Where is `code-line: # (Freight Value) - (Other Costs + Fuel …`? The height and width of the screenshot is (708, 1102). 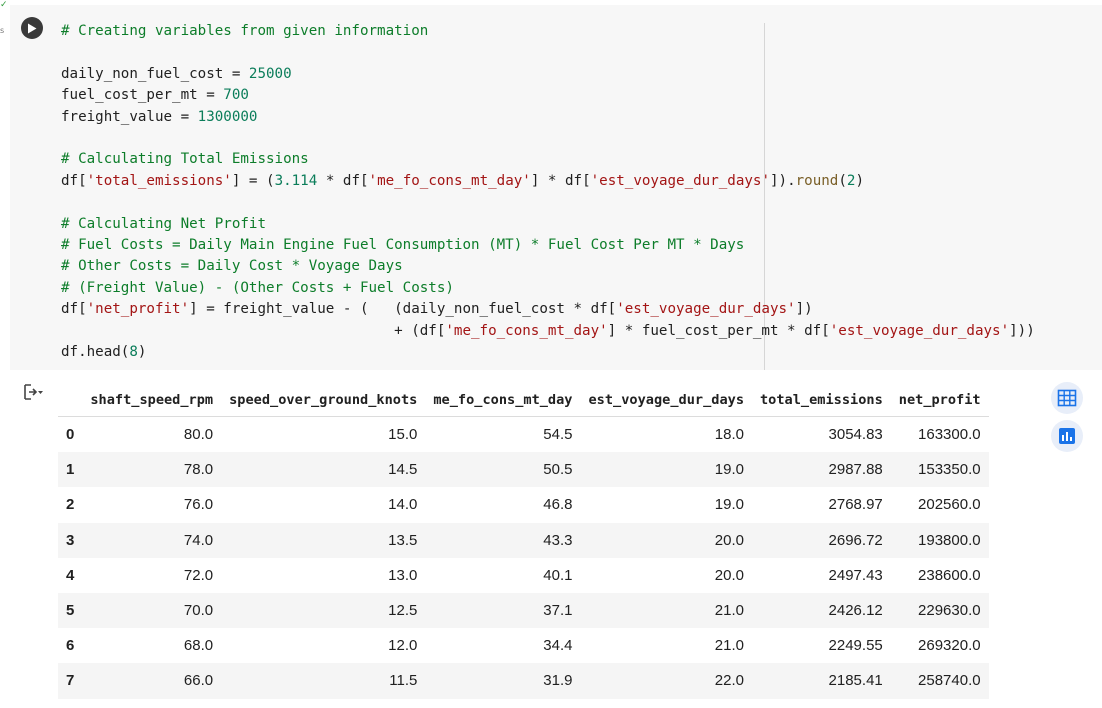
code-line: # (Freight Value) - (Other Costs + Fuel … is located at coordinates (257, 288).